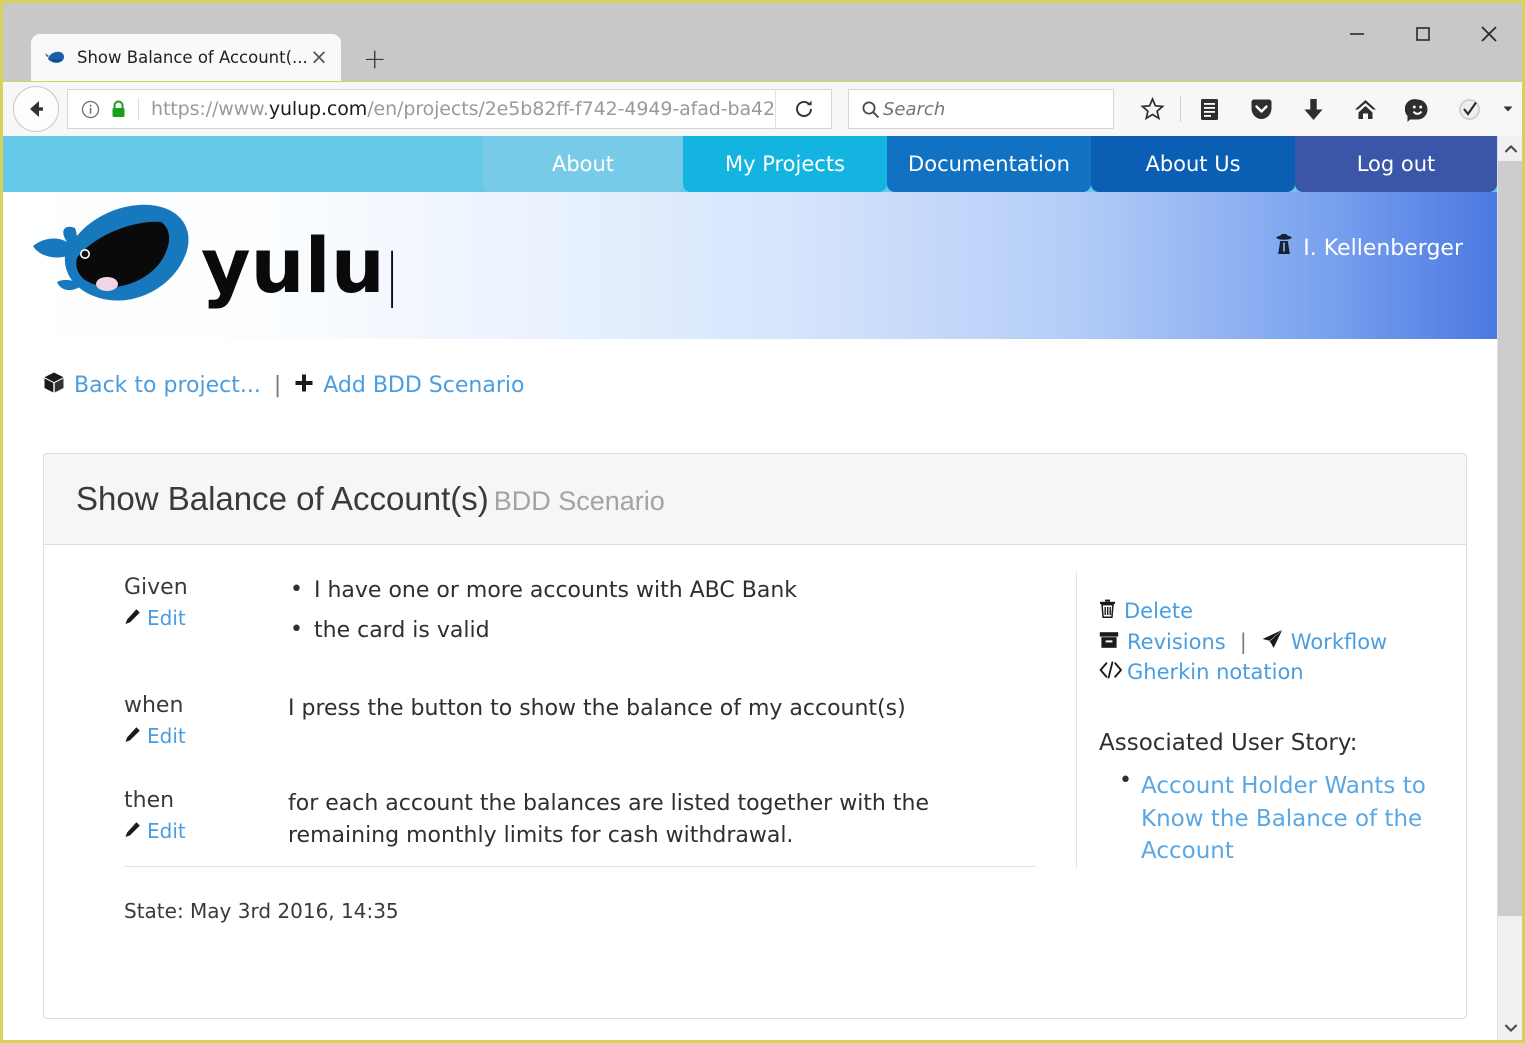  What do you see at coordinates (207, 831) in the screenshot?
I see `edit-then-button: Edit` at bounding box center [207, 831].